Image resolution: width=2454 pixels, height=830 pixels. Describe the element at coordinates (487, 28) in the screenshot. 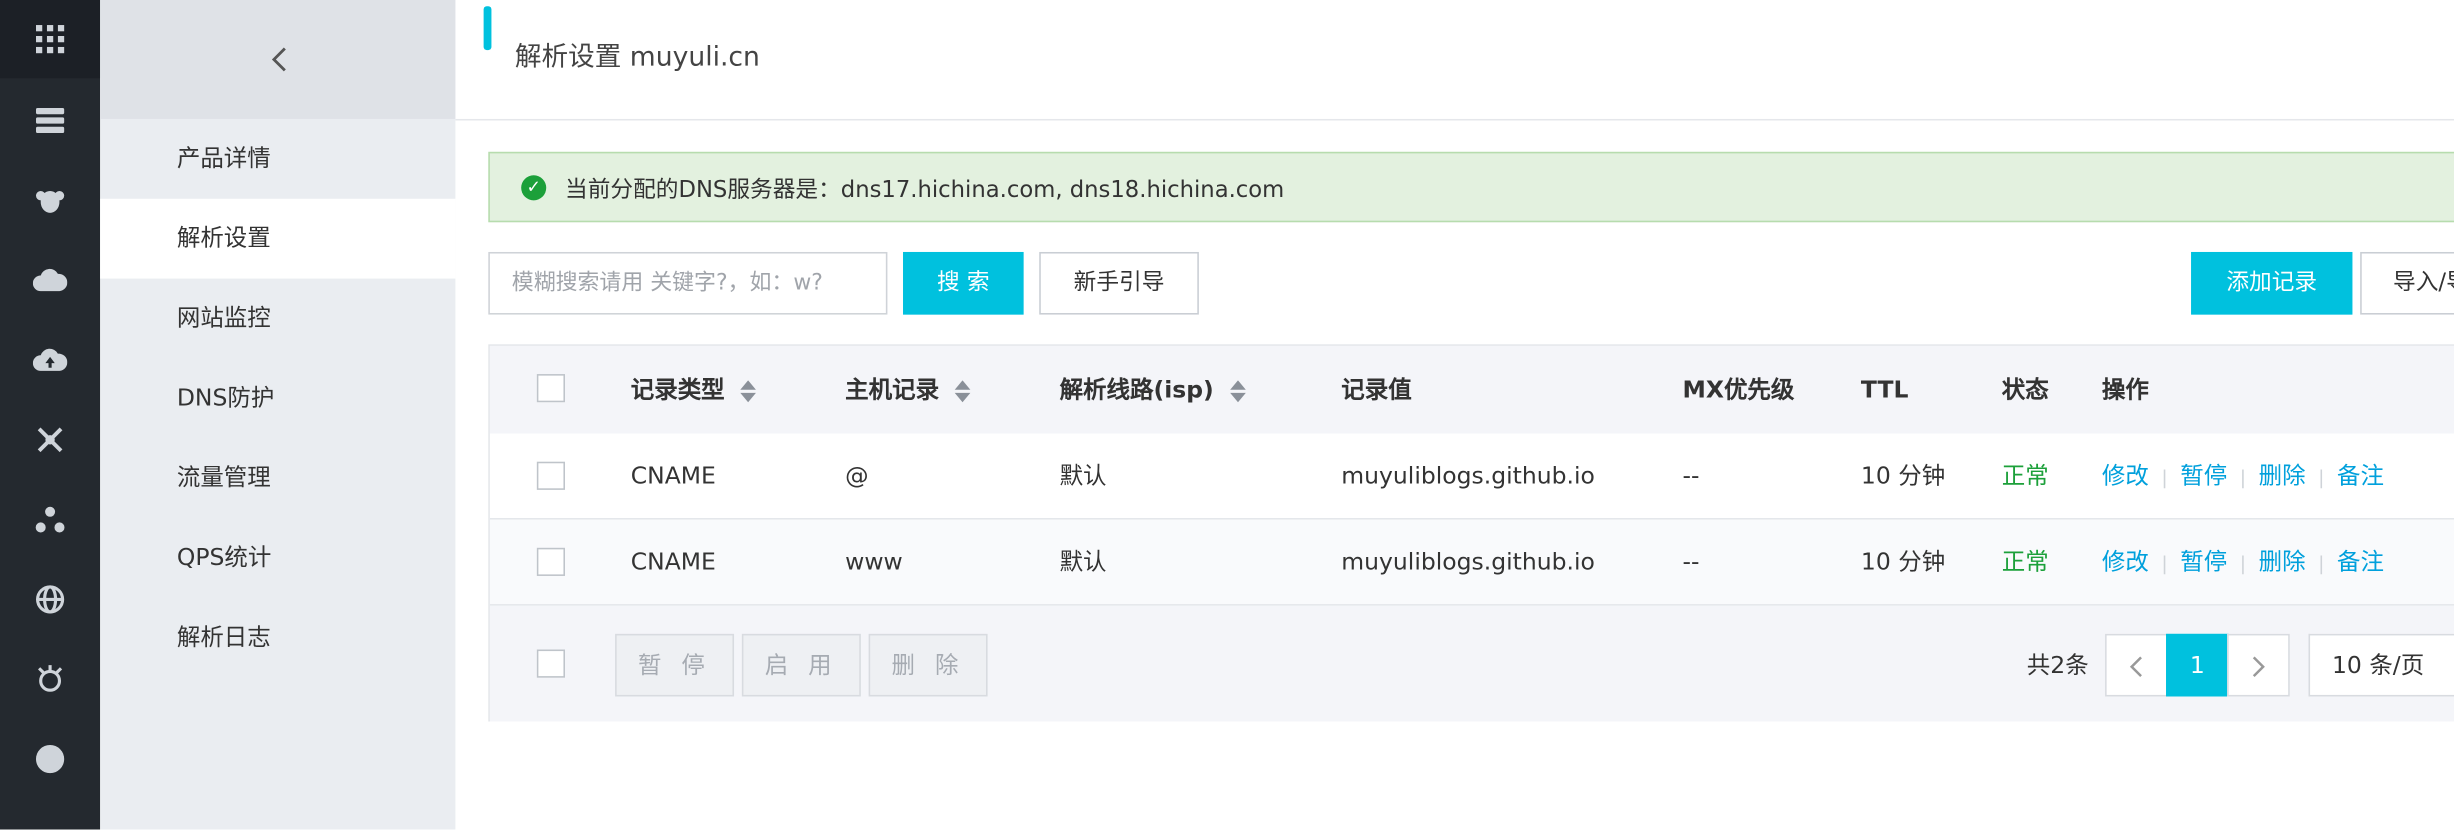

I see `title-accent-bar` at that location.